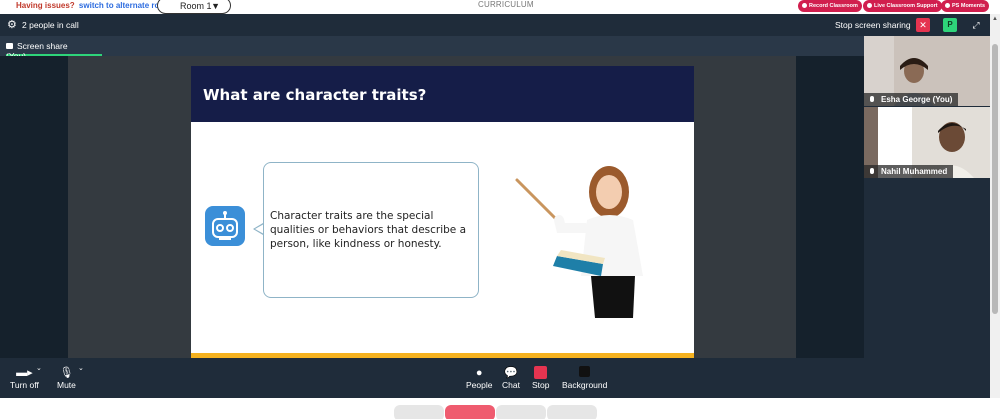 Image resolution: width=1000 pixels, height=419 pixels. Describe the element at coordinates (541, 385) in the screenshot. I see `stop-share-label: Stop` at that location.